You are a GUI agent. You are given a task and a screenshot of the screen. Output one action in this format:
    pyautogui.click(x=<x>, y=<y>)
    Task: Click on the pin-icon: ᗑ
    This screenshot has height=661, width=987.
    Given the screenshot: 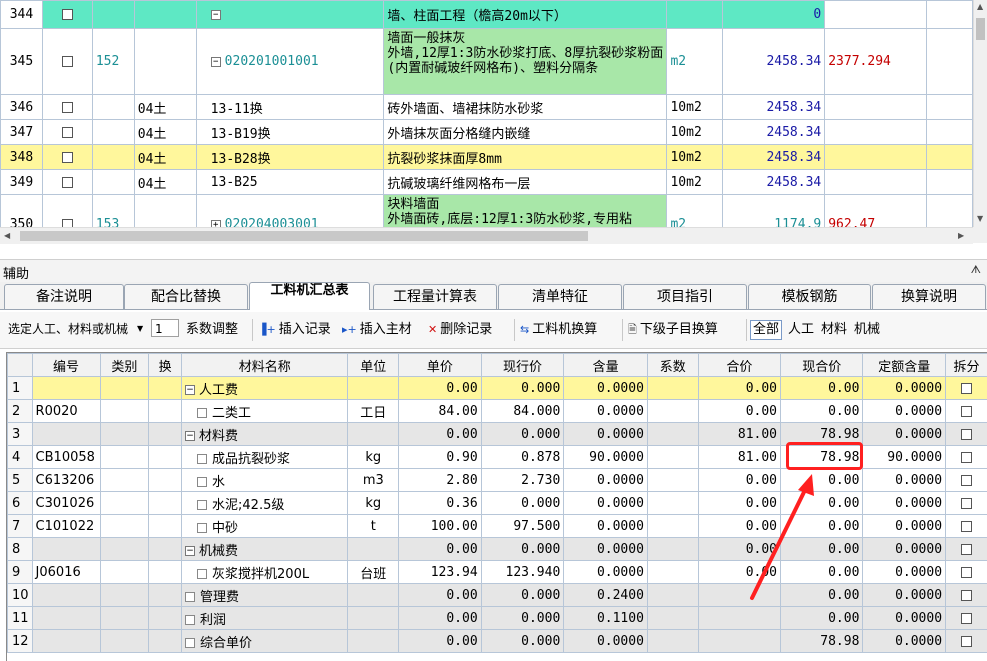 What is the action you would take?
    pyautogui.click(x=976, y=270)
    